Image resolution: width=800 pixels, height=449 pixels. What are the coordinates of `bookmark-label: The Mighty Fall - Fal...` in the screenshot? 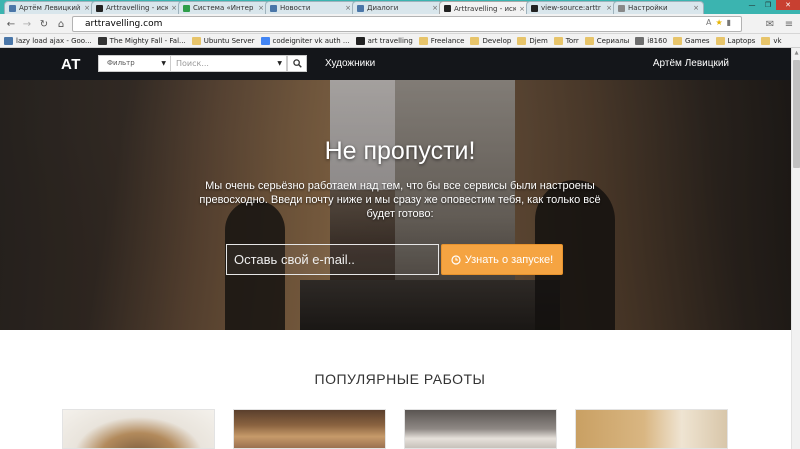 It's located at (147, 40).